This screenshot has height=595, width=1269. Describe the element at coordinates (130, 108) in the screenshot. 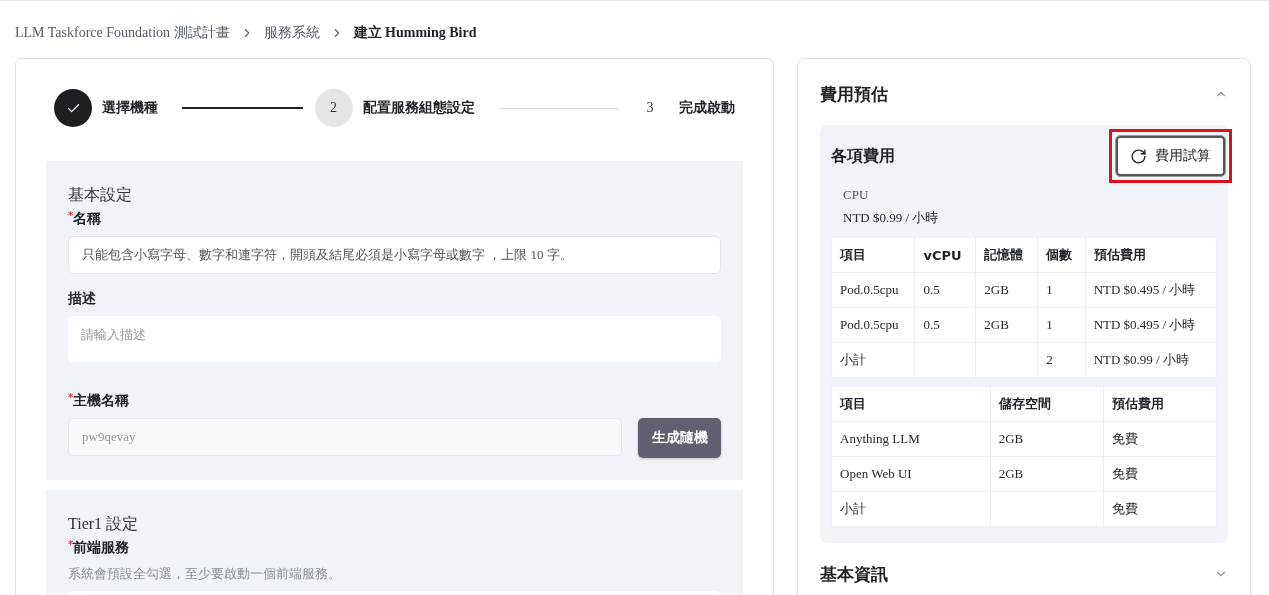

I see `step-label: 選擇機種` at that location.